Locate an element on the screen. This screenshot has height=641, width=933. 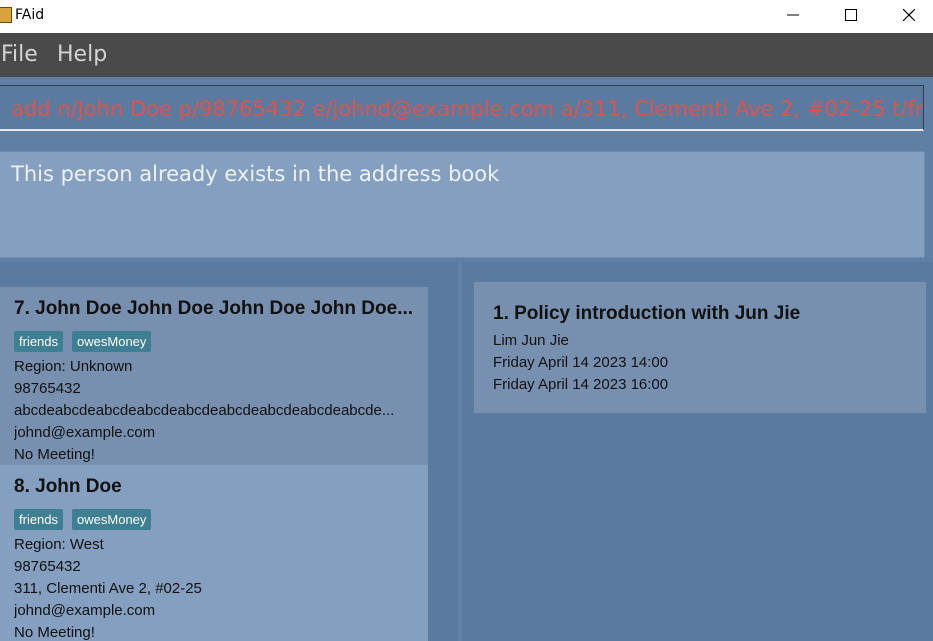
meeting-title: 1. Policy introduction with Jun Jie is located at coordinates (647, 313).